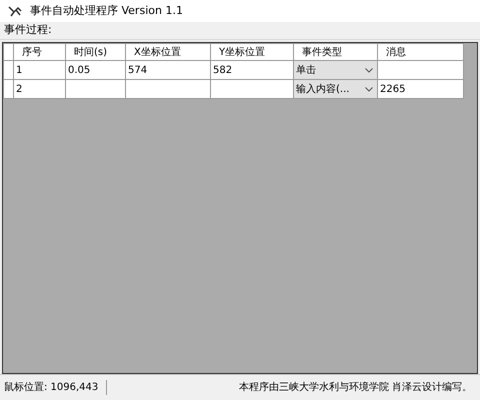 The width and height of the screenshot is (480, 400). Describe the element at coordinates (15, 11) in the screenshot. I see `app-icon` at that location.